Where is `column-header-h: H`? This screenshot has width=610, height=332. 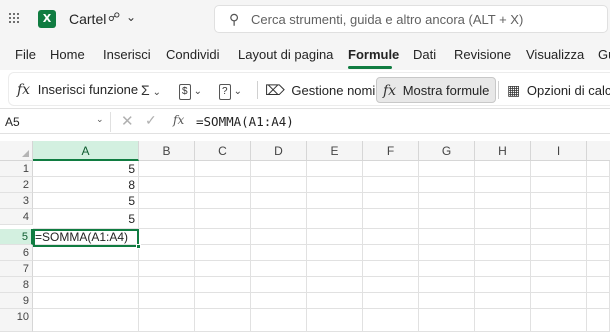
column-header-h: H is located at coordinates (503, 151).